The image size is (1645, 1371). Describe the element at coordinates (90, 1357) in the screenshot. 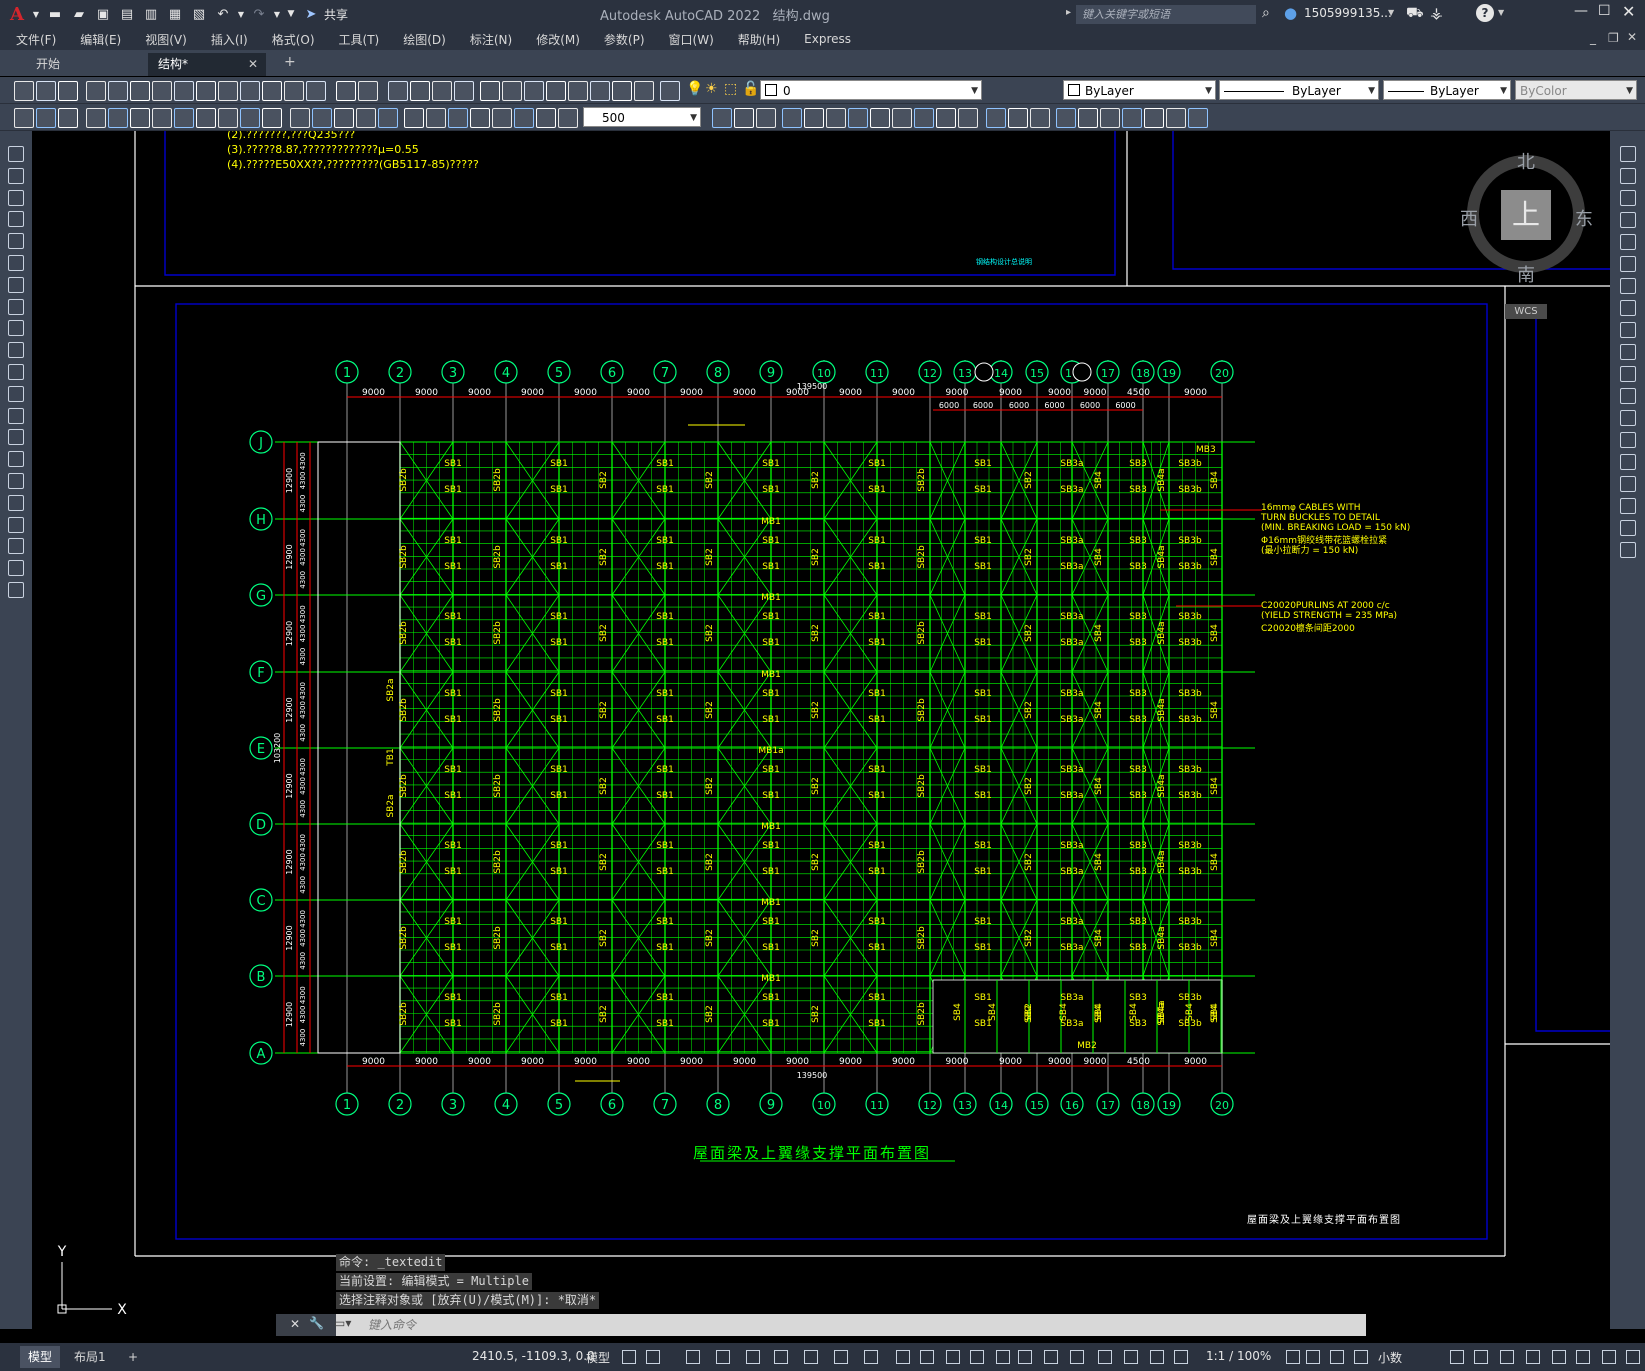

I see `tab-layout1: 布局1` at that location.